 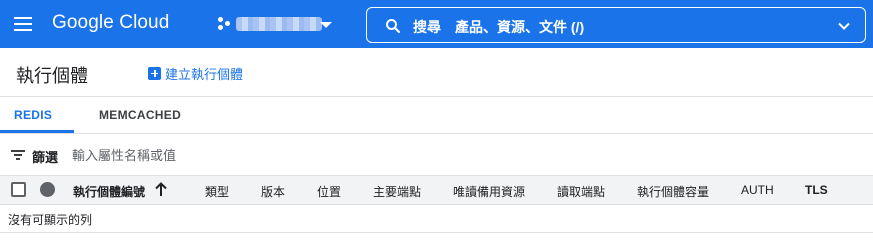 What do you see at coordinates (161, 189) in the screenshot?
I see `sort-ascending-icon` at bounding box center [161, 189].